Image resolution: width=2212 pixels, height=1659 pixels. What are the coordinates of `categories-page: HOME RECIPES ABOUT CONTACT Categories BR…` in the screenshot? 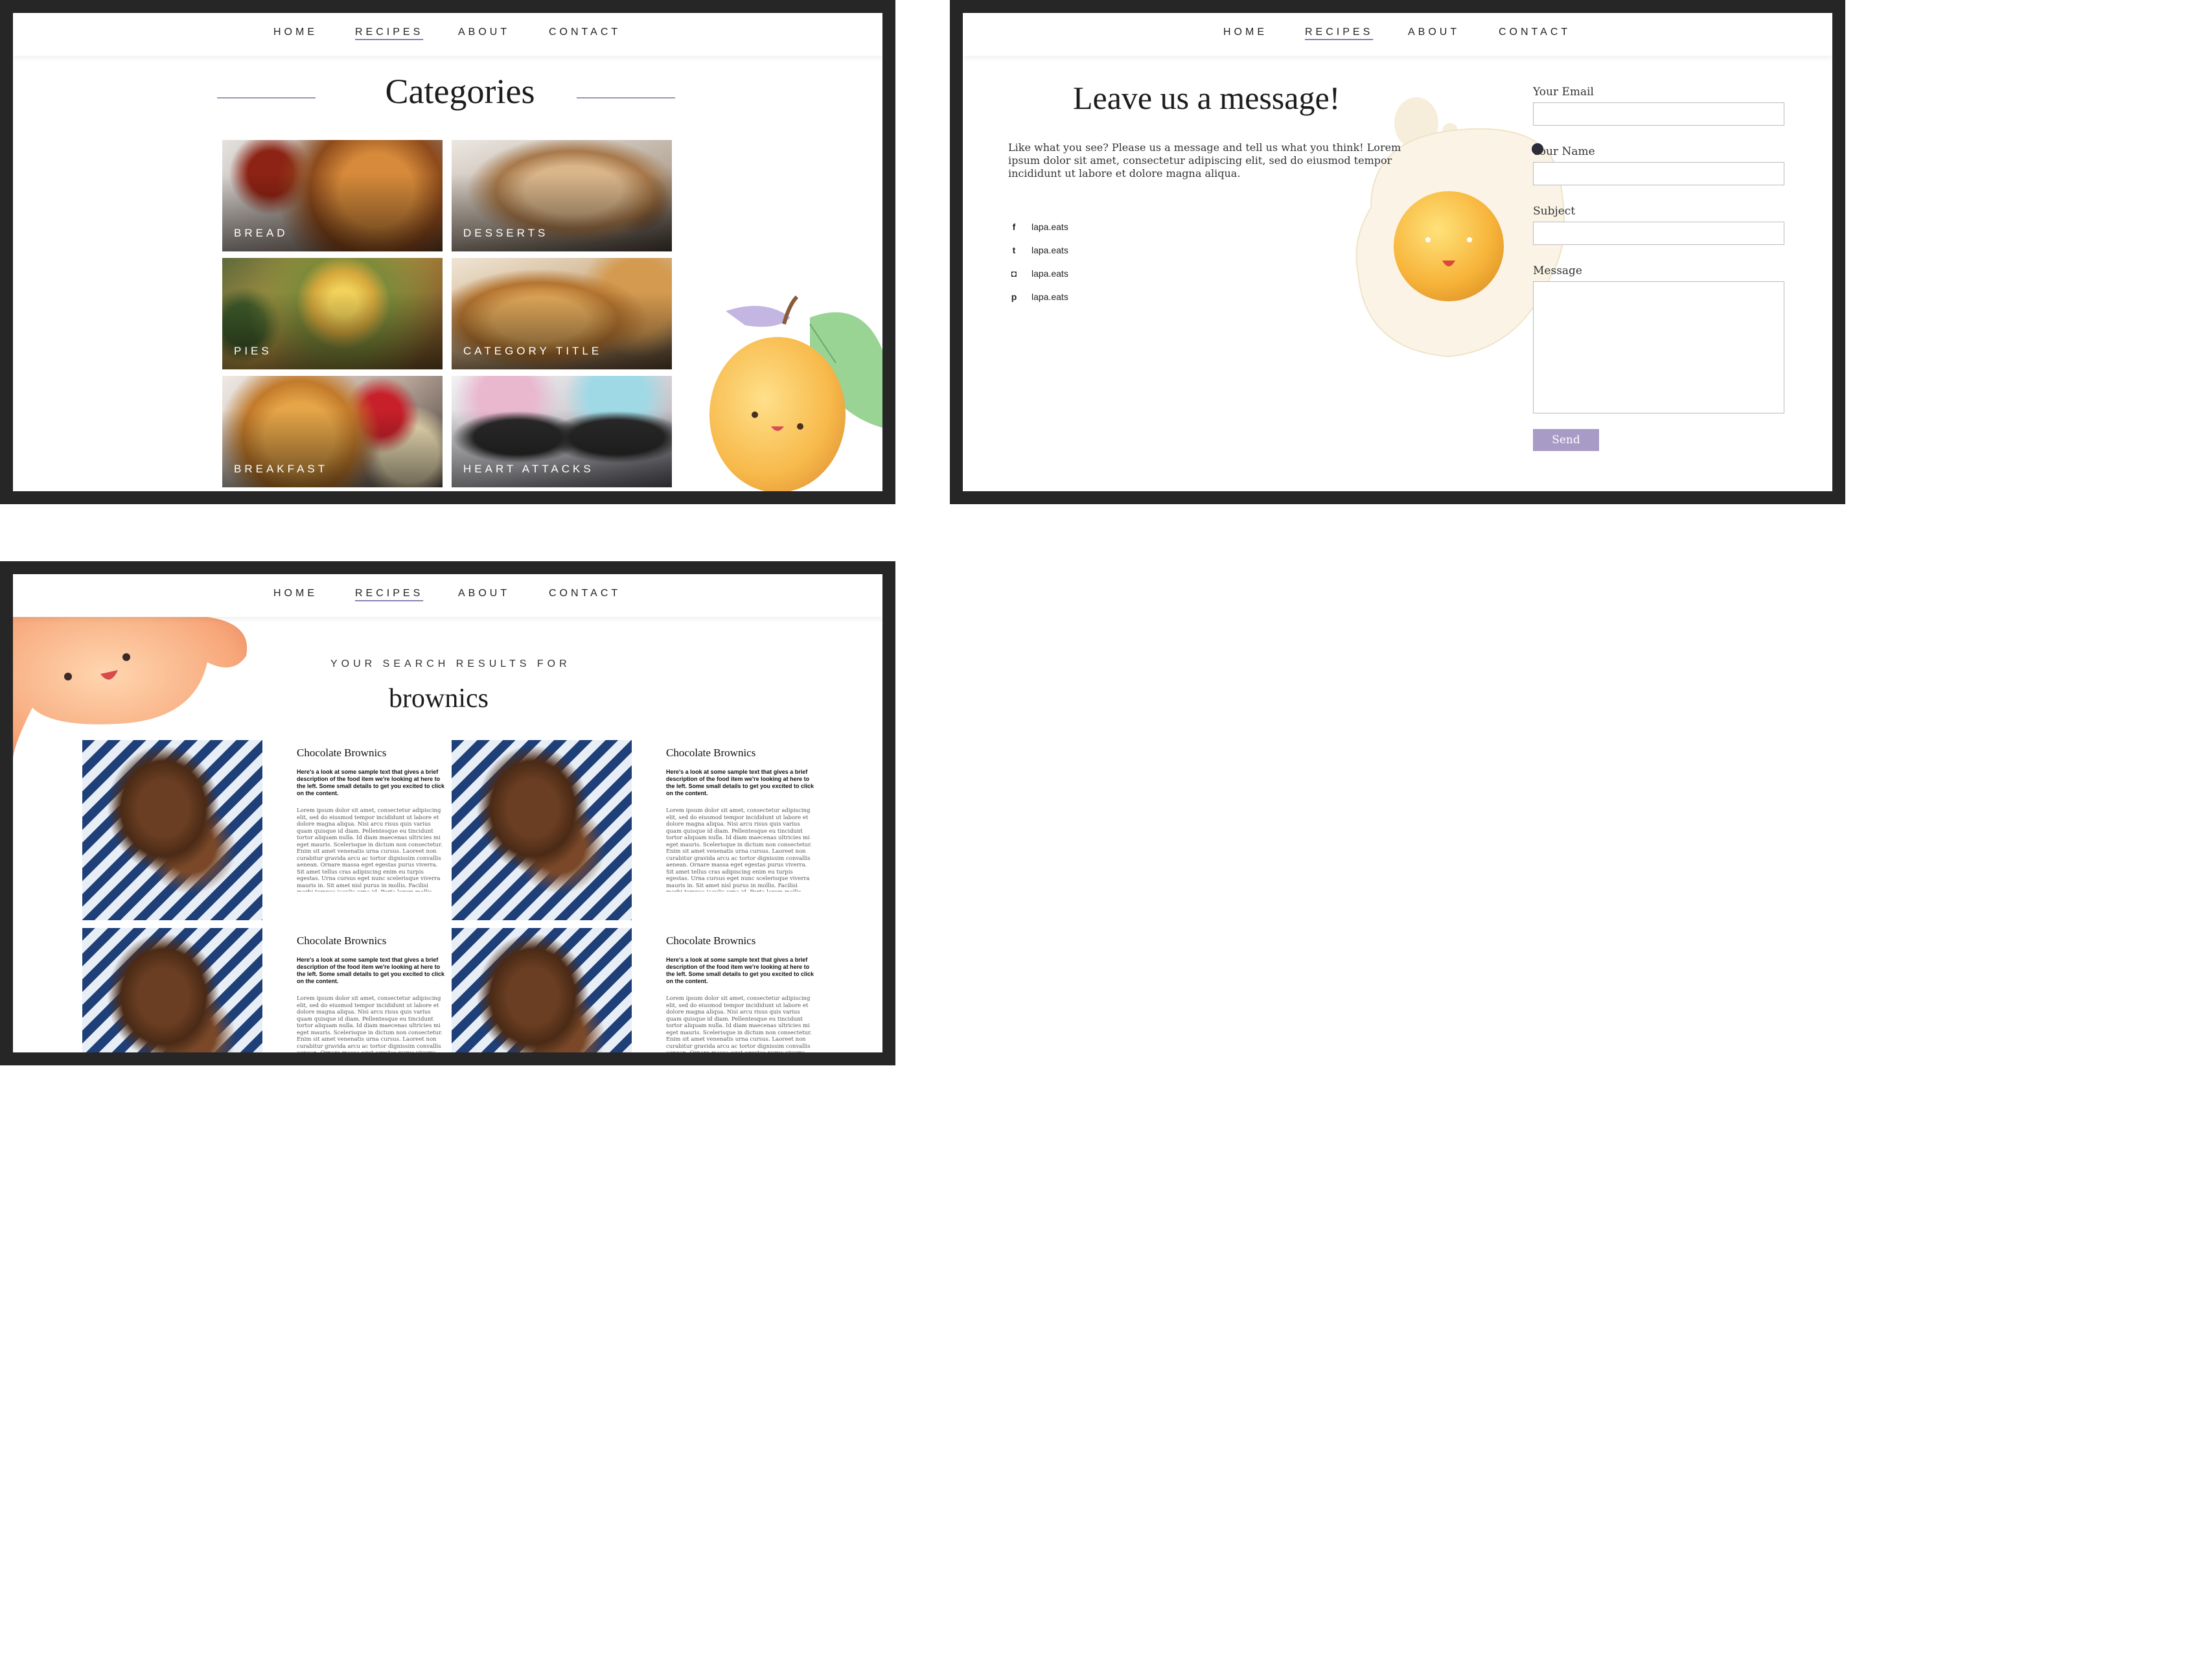 It's located at (447, 252).